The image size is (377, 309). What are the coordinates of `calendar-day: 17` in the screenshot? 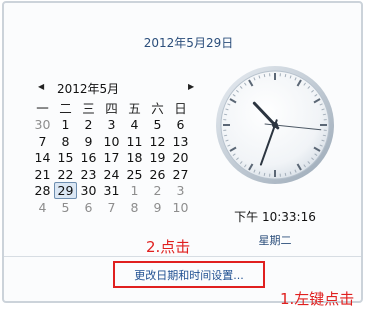 It's located at (111, 157).